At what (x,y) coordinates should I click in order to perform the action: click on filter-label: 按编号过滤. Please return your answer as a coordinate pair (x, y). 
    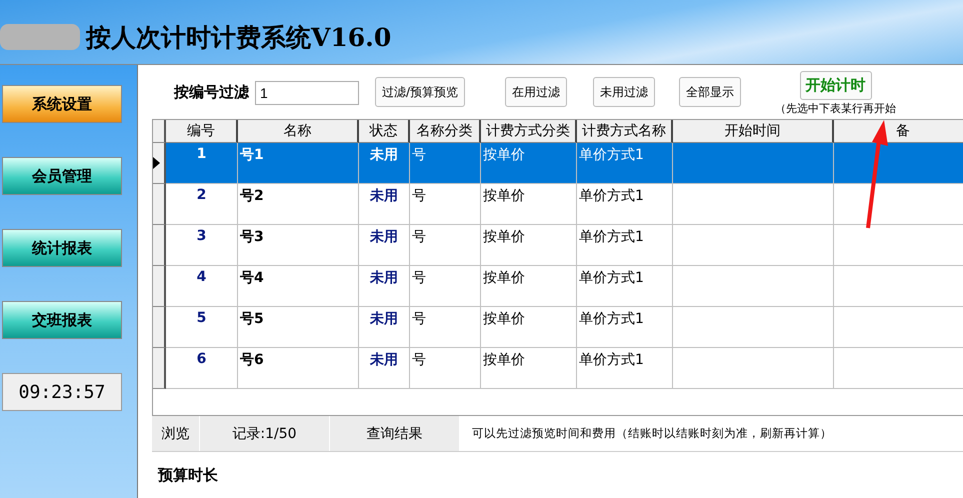
    Looking at the image, I should click on (211, 92).